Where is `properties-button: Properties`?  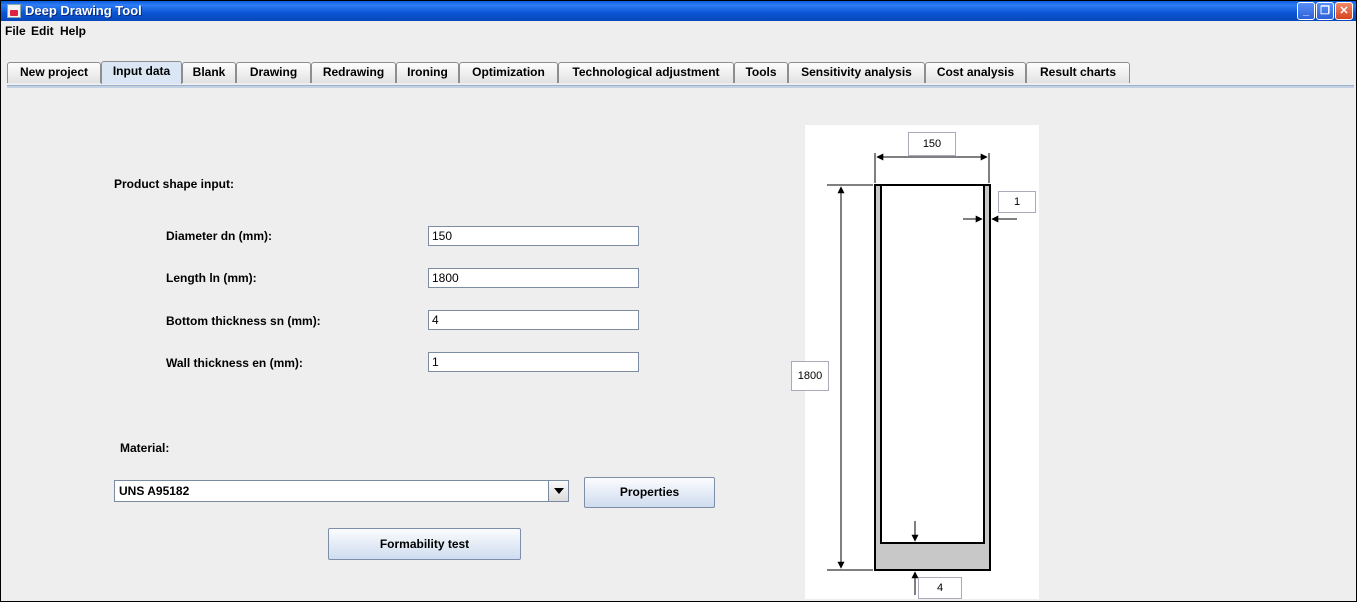
properties-button: Properties is located at coordinates (649, 492).